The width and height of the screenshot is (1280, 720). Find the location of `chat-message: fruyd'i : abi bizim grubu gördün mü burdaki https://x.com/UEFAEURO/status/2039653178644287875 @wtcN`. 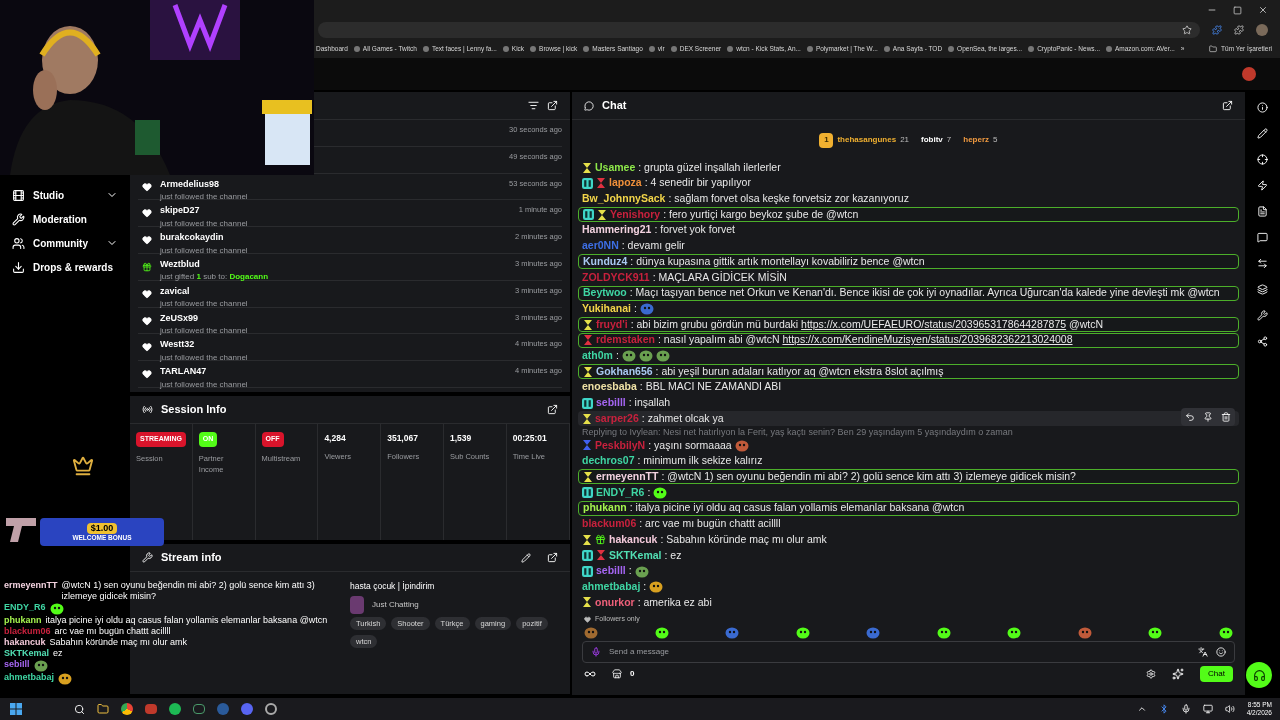

chat-message: fruyd'i : abi bizim grubu gördün mü burdaki https://x.com/UEFAEURO/status/2039653178644287875 @wtcN is located at coordinates (908, 325).